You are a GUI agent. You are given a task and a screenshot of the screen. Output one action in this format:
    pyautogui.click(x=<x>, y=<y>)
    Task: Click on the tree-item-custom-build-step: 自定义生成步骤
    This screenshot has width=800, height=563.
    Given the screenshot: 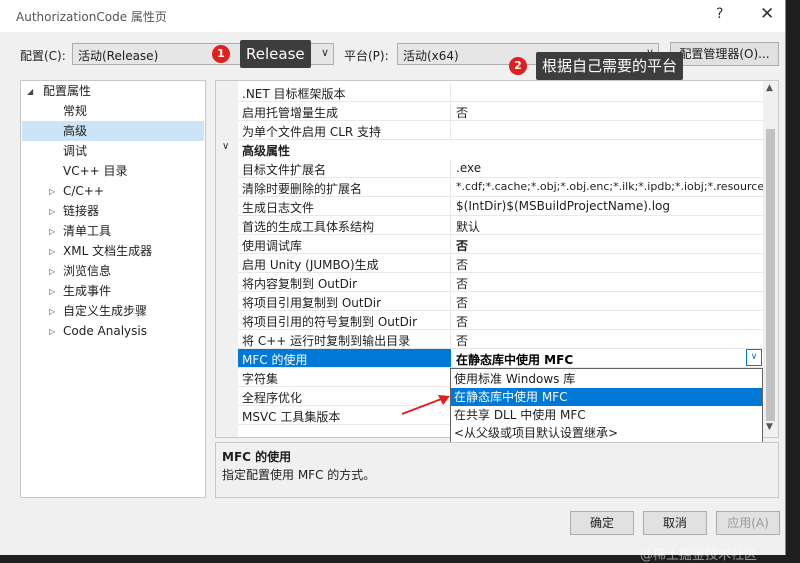 What is the action you would take?
    pyautogui.click(x=105, y=311)
    